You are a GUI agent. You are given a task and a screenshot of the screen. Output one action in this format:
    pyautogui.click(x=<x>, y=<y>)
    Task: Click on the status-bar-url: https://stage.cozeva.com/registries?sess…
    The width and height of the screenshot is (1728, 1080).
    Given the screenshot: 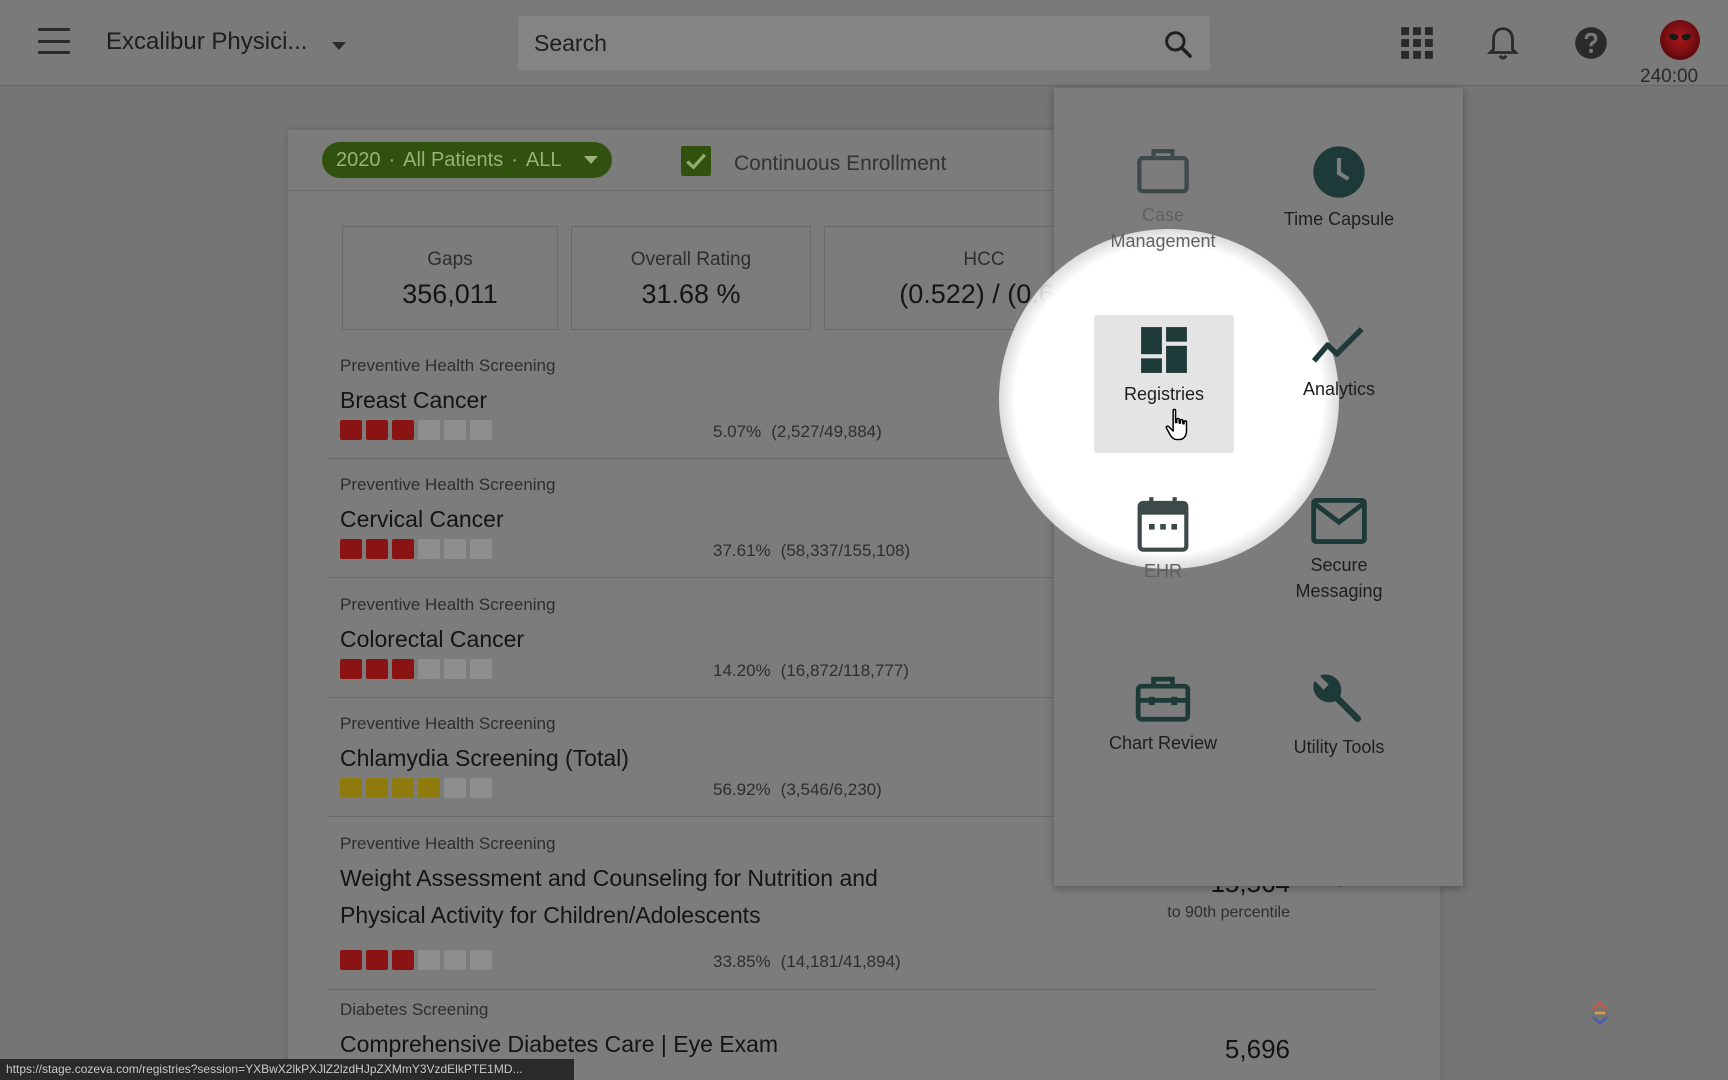 What is the action you would take?
    pyautogui.click(x=287, y=1069)
    